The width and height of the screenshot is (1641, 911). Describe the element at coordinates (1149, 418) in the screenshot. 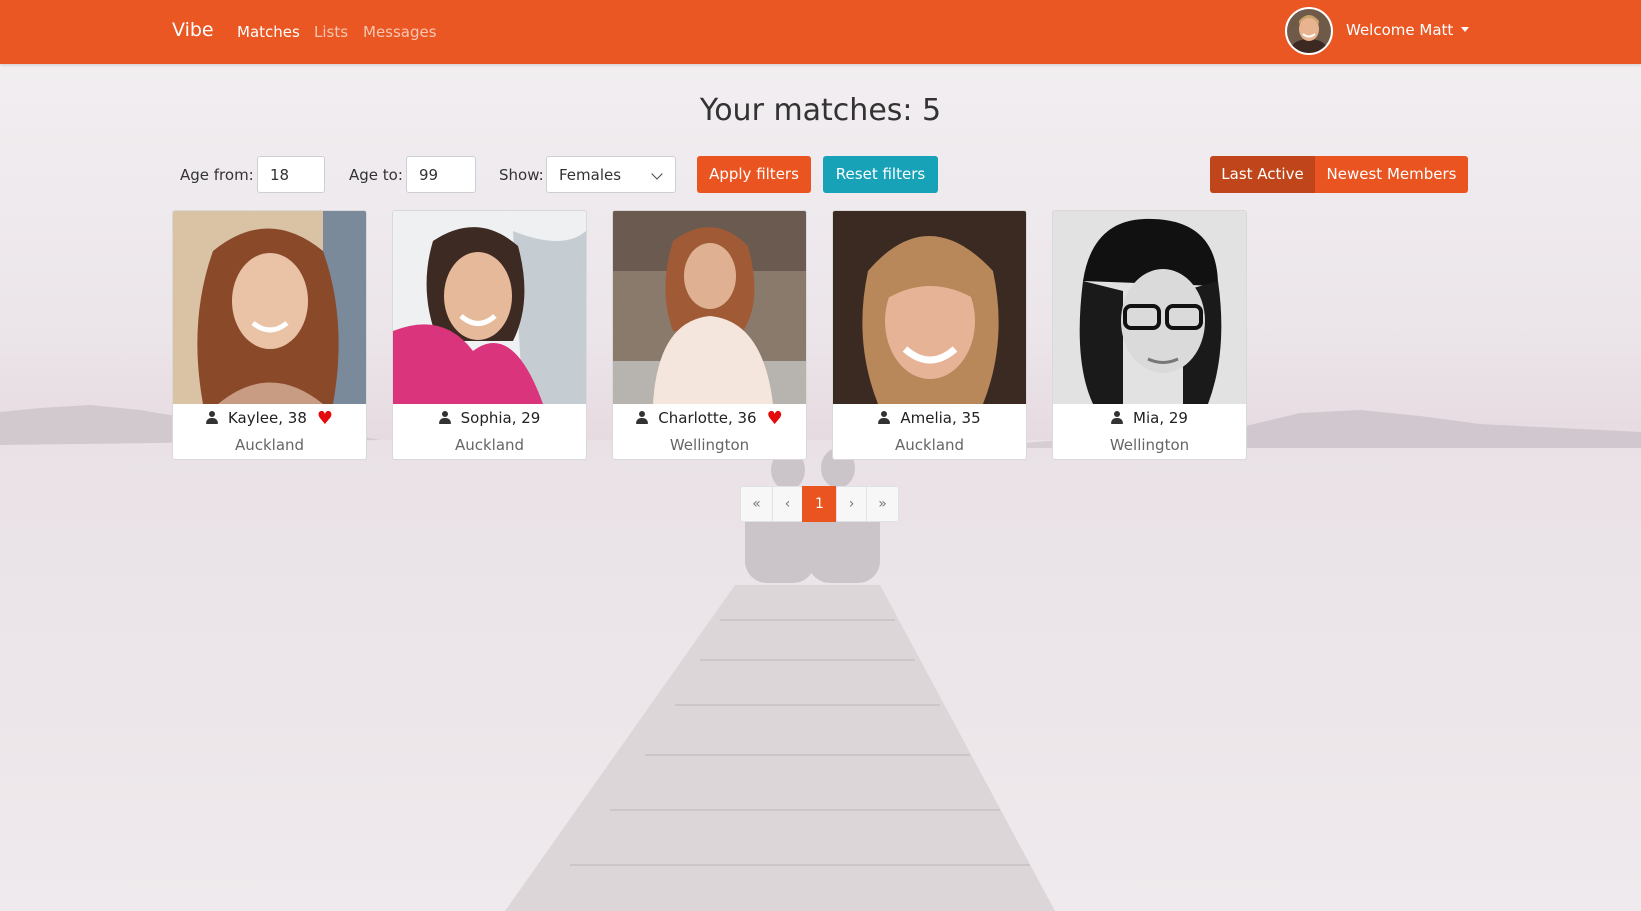

I see `member-name: Mia, 29` at that location.